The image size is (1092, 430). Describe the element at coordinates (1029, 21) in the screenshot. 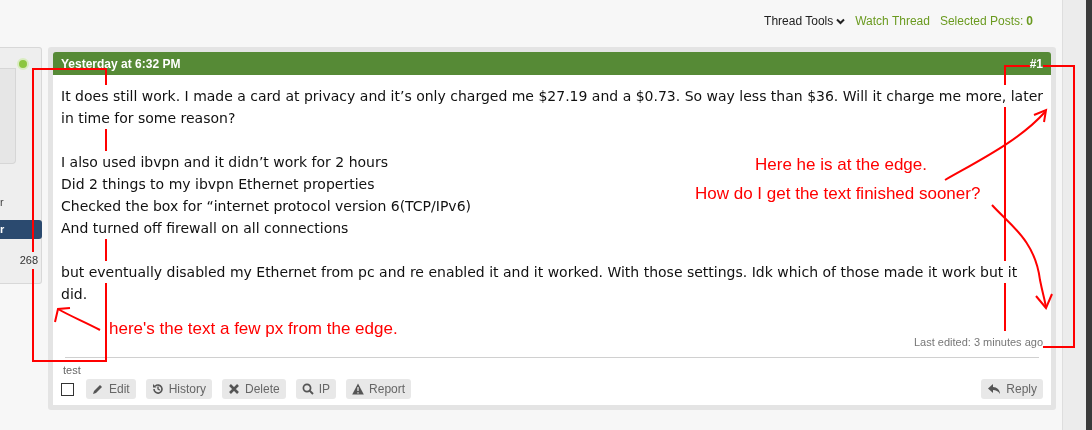

I see `selected-posts-count: 0` at that location.